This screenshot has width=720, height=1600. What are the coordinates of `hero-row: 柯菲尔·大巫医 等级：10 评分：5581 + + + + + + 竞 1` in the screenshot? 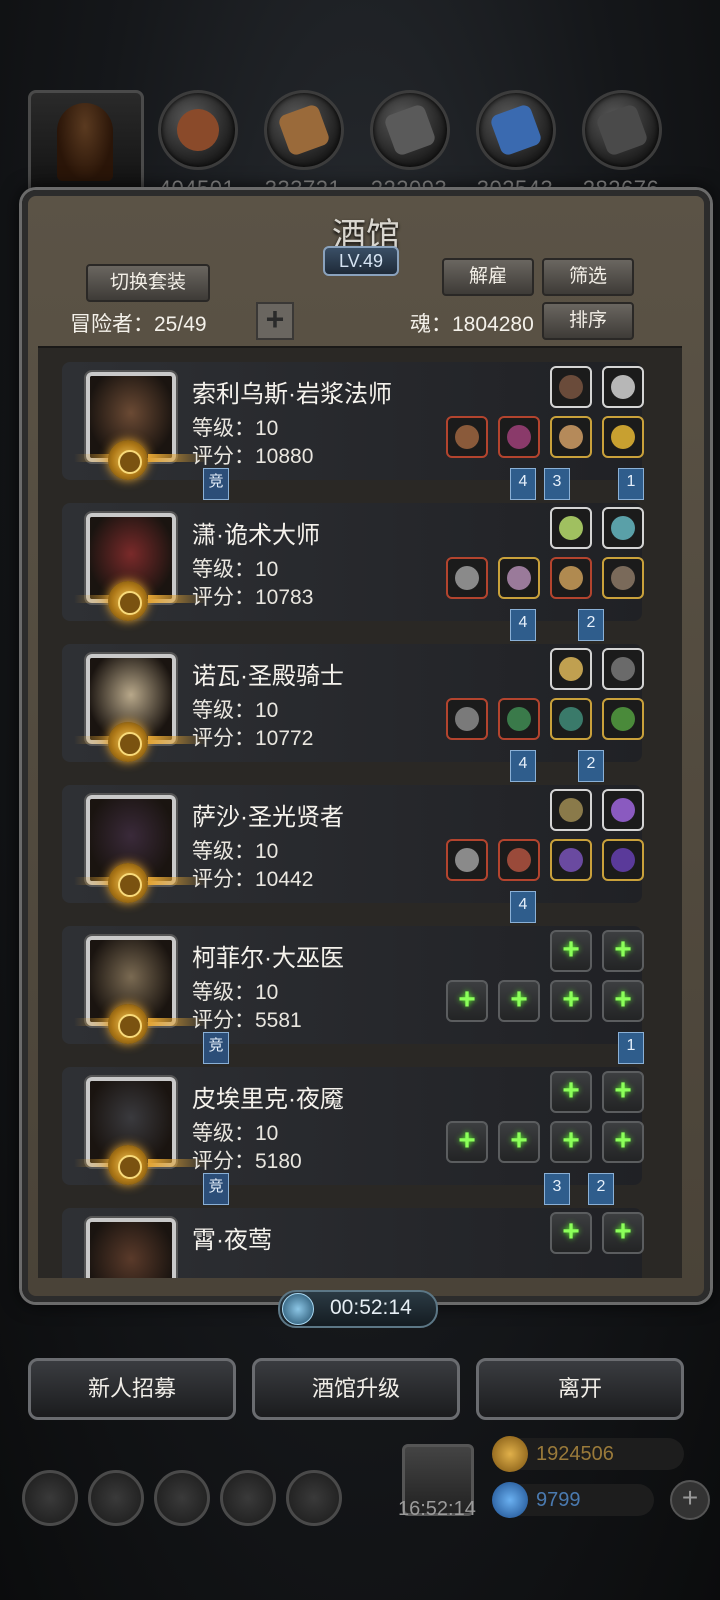 It's located at (360, 990).